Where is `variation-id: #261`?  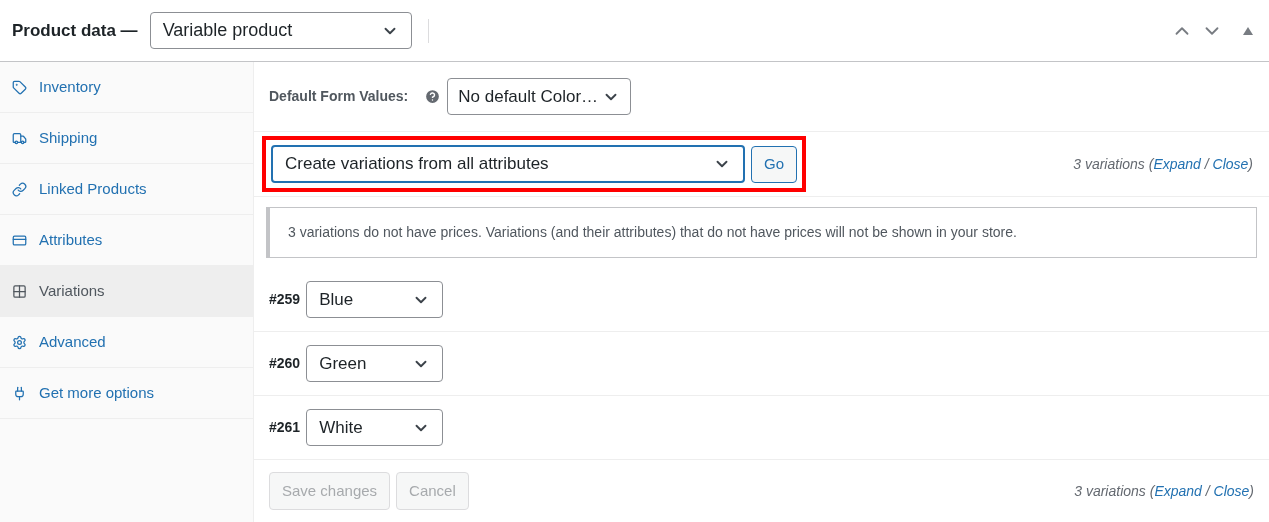 variation-id: #261 is located at coordinates (285, 427).